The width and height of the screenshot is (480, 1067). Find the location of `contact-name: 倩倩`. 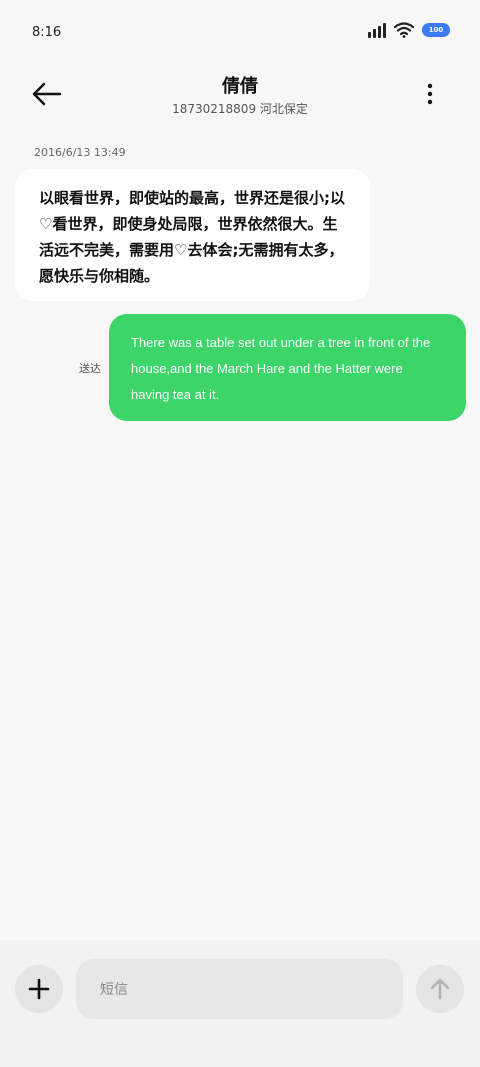

contact-name: 倩倩 is located at coordinates (240, 86).